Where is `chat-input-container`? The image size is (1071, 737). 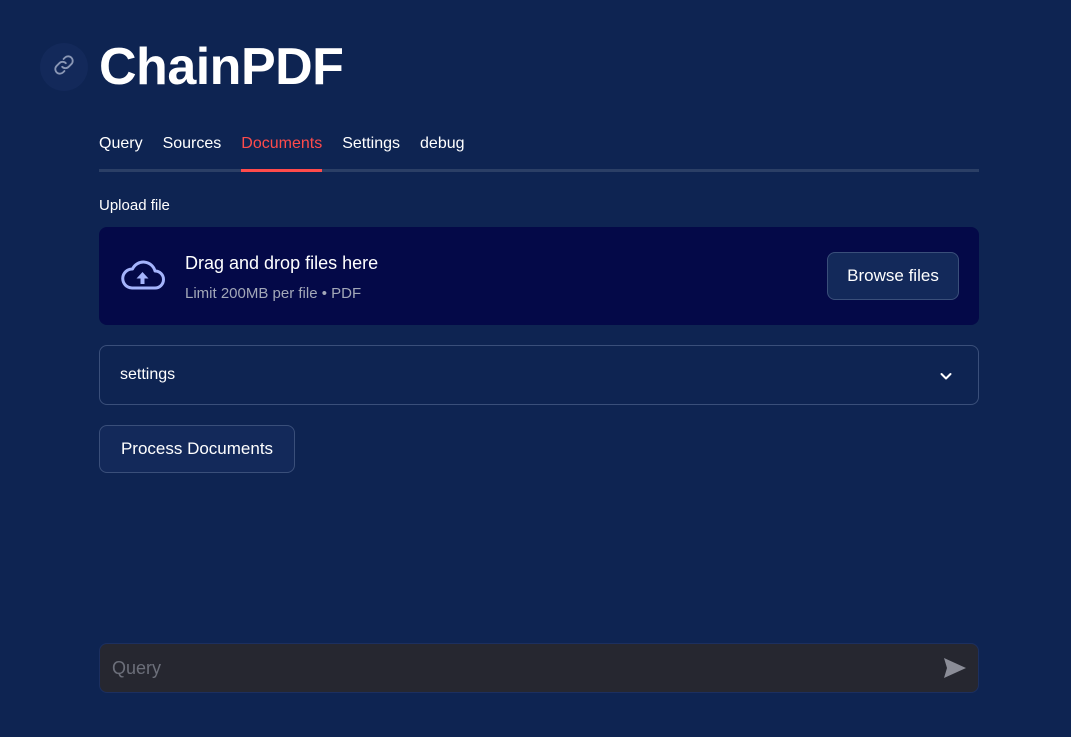
chat-input-container is located at coordinates (539, 668).